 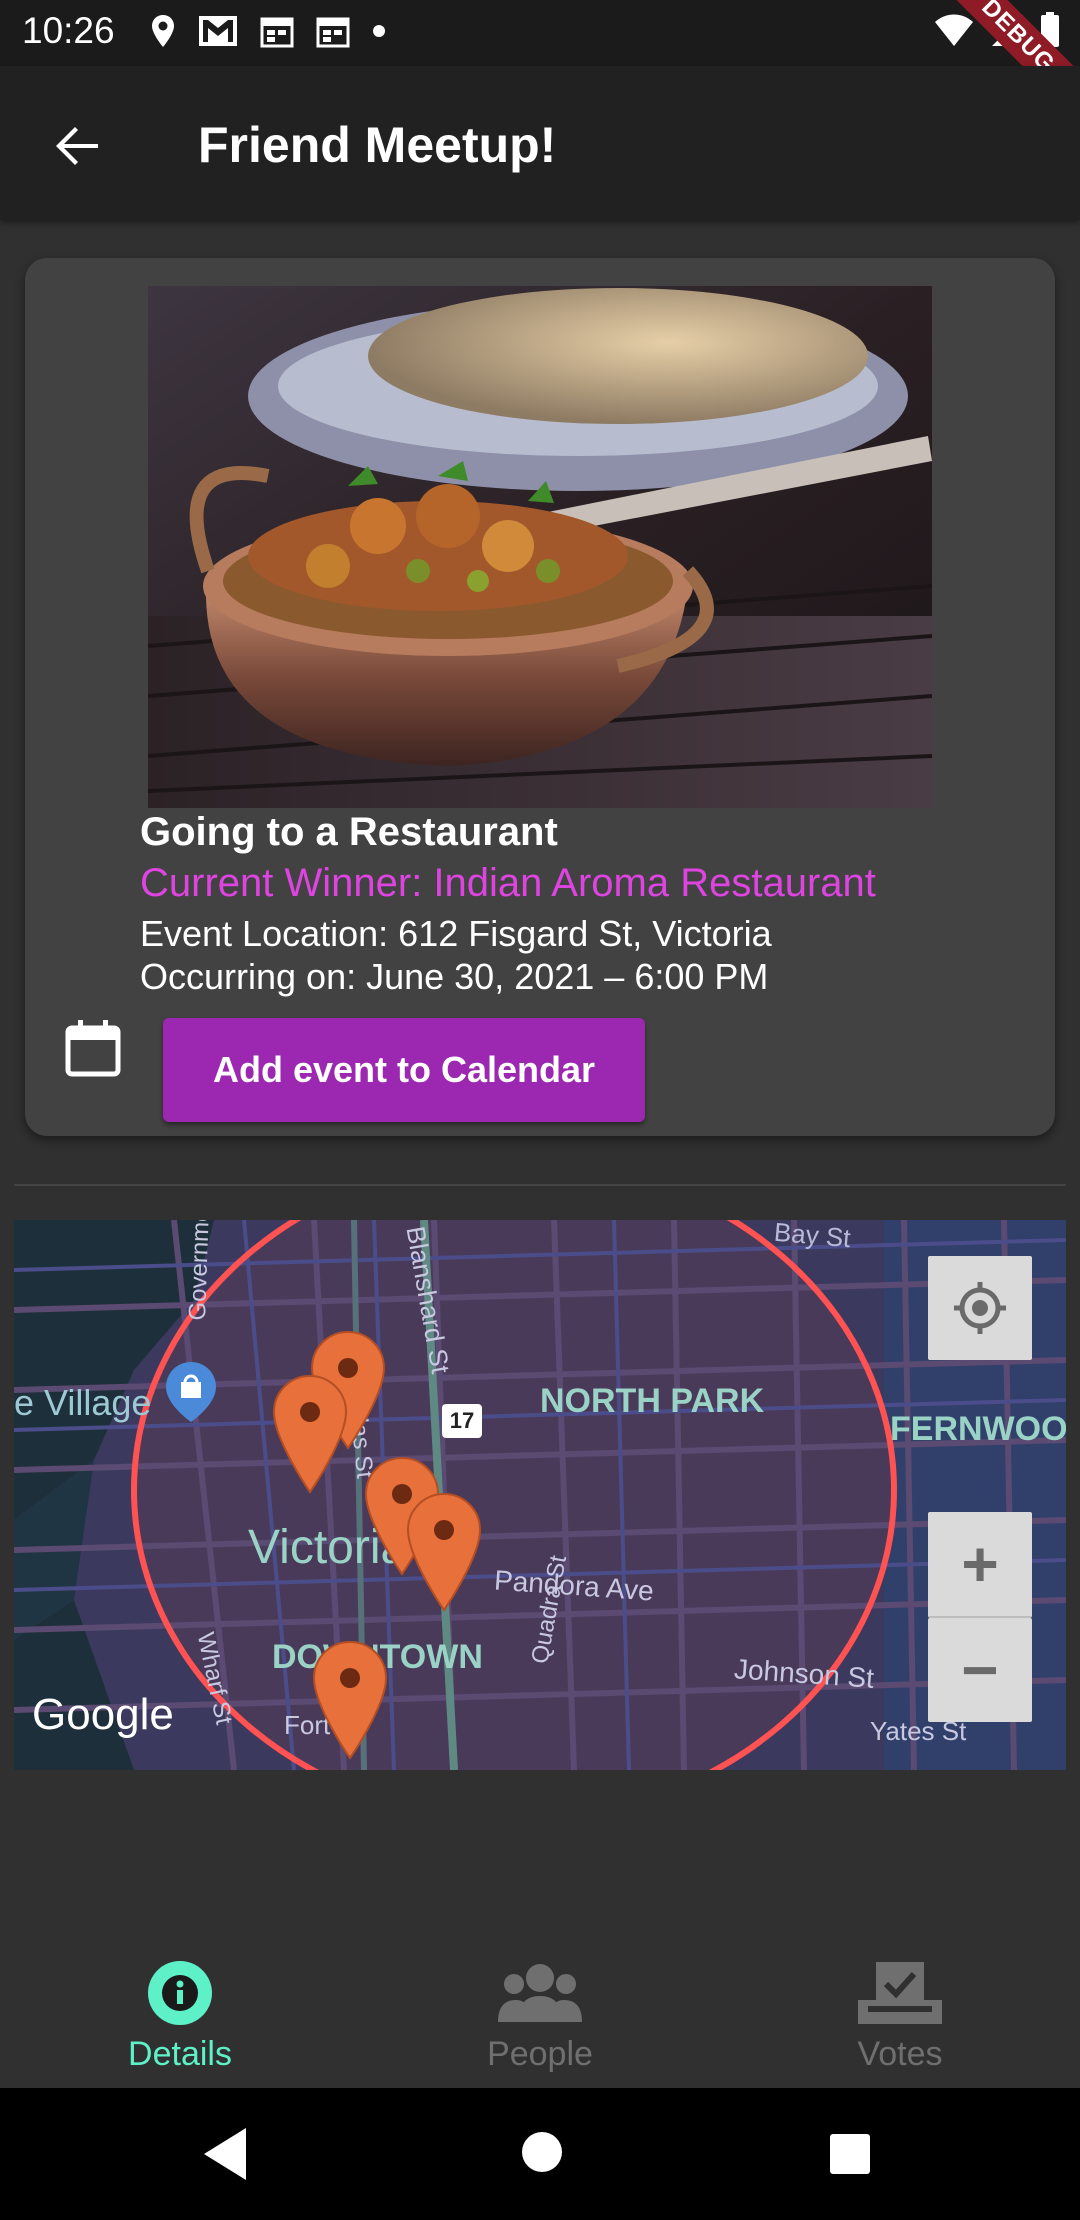 What do you see at coordinates (180, 2054) in the screenshot?
I see `nav-label-details: Details` at bounding box center [180, 2054].